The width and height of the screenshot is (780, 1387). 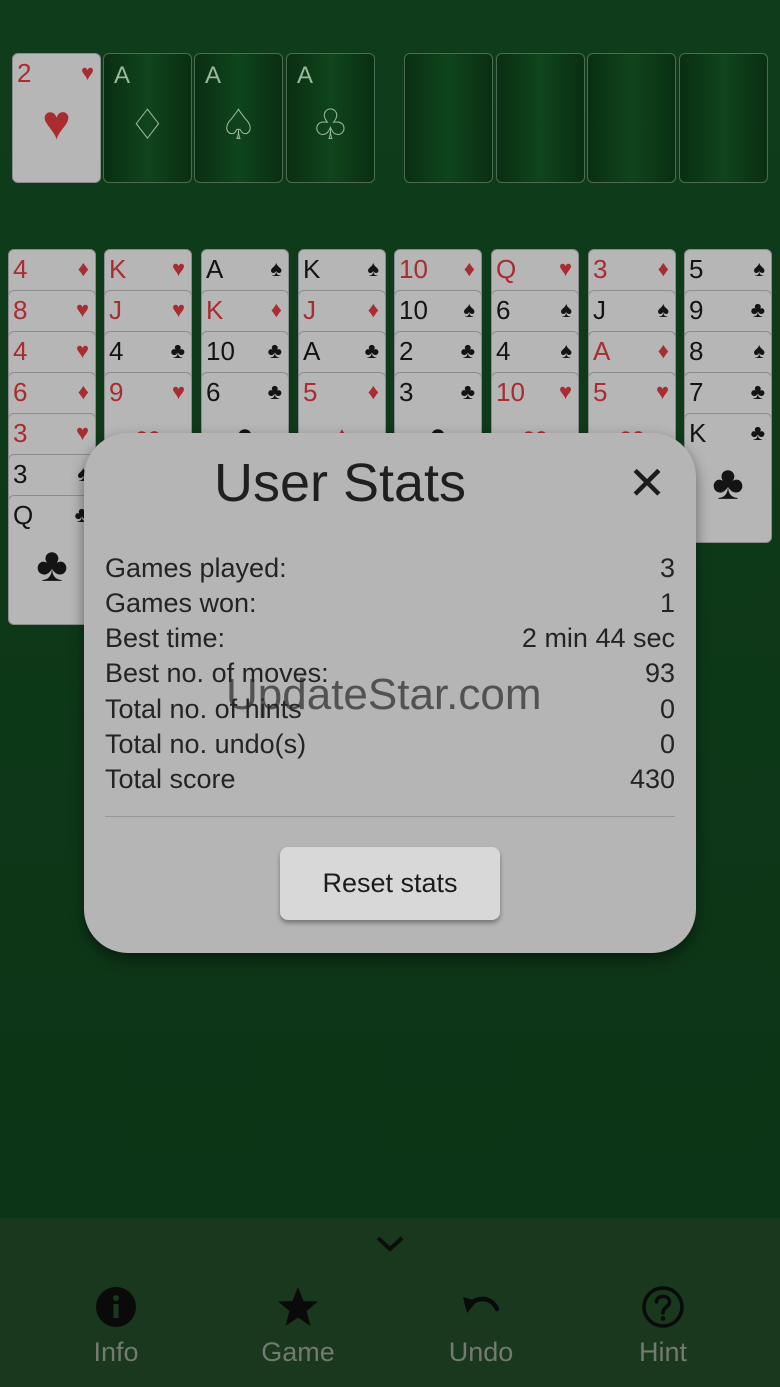 I want to click on foundation-spades: A ♤, so click(x=238, y=118).